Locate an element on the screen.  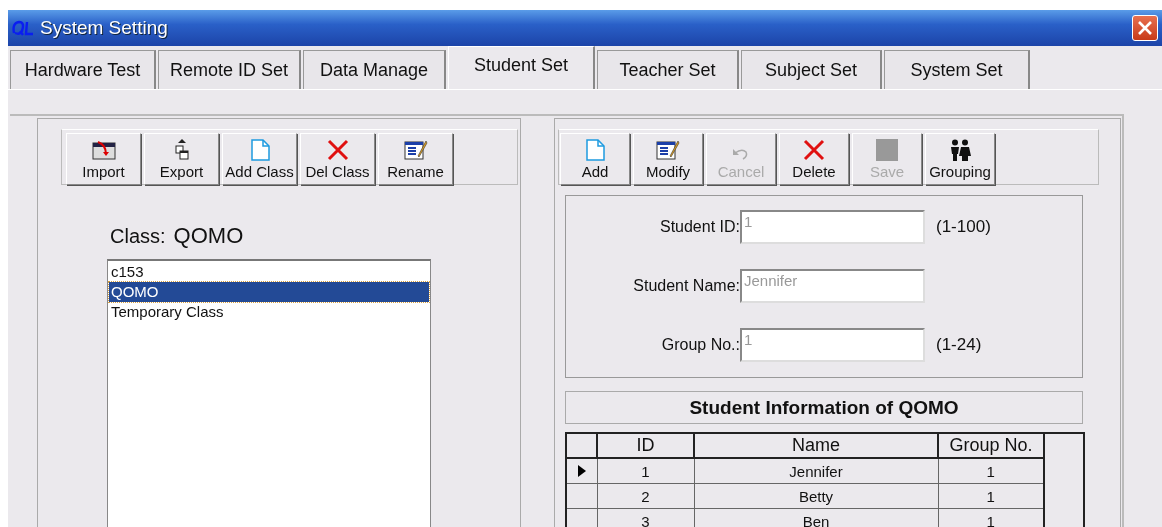
import-button: Import is located at coordinates (103, 159).